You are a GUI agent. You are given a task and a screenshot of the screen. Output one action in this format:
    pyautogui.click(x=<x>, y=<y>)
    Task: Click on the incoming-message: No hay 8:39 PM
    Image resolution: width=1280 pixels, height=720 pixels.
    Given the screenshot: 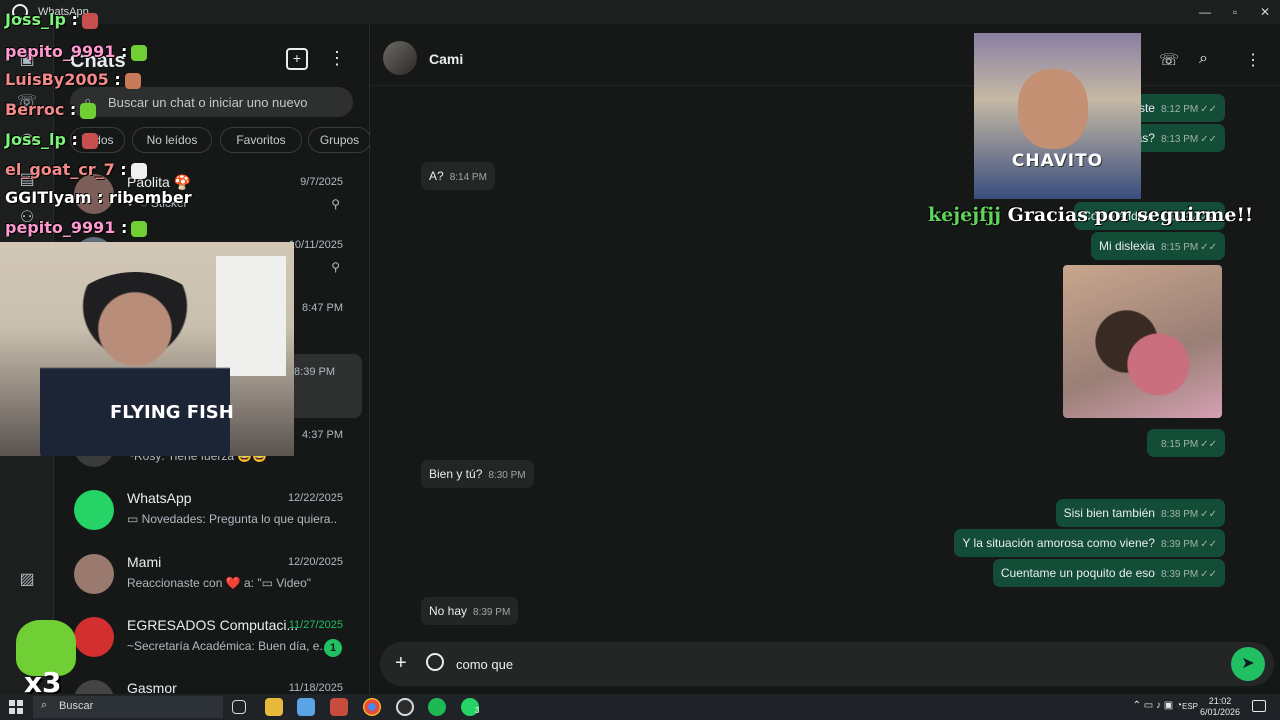 What is the action you would take?
    pyautogui.click(x=470, y=611)
    